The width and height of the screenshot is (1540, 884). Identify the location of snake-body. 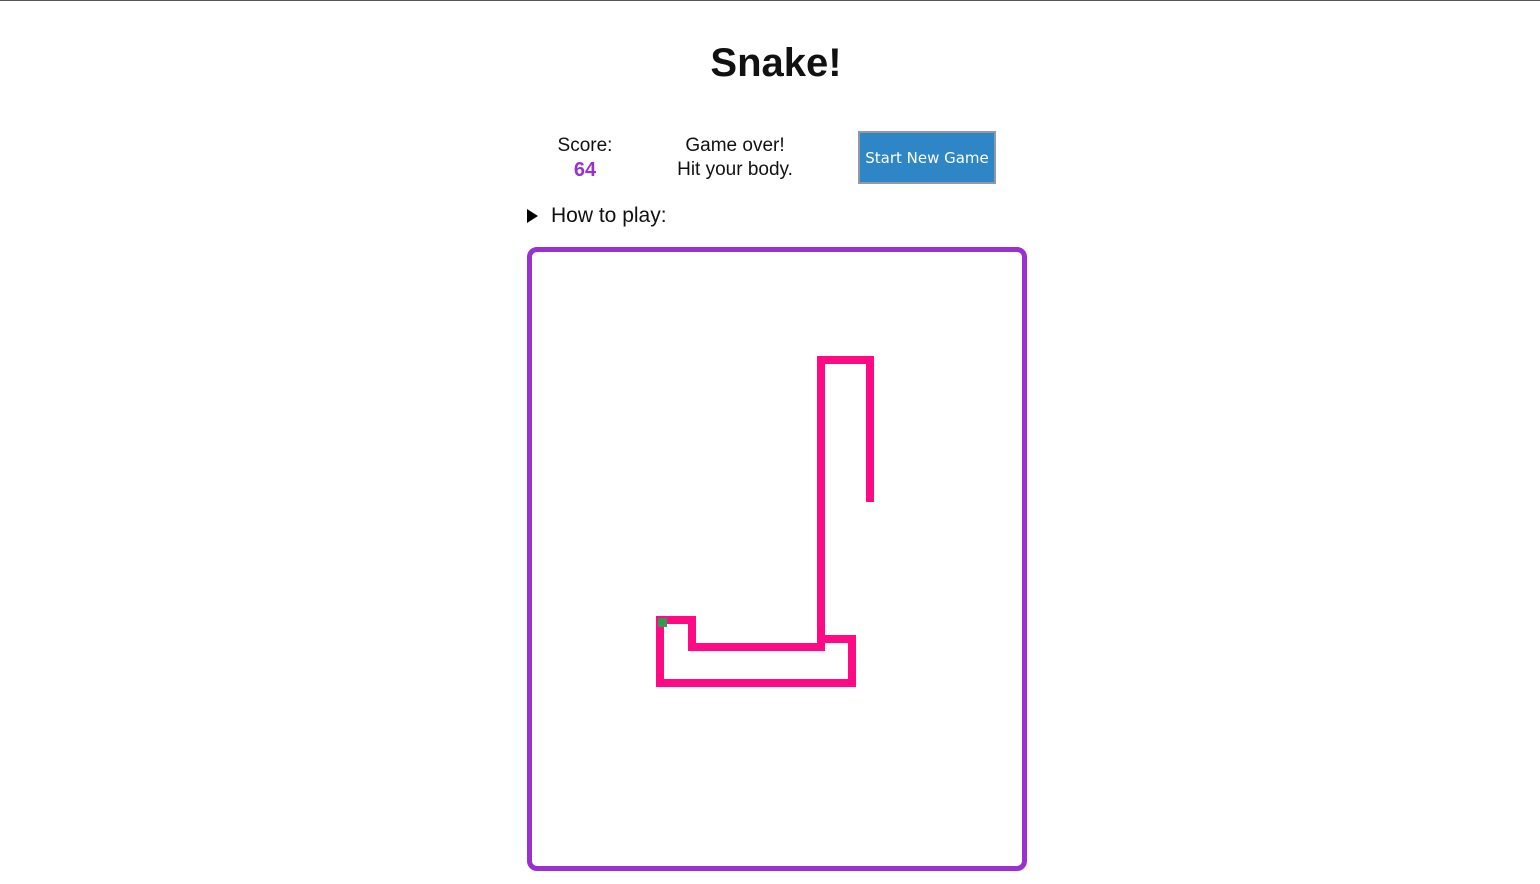
(765, 521).